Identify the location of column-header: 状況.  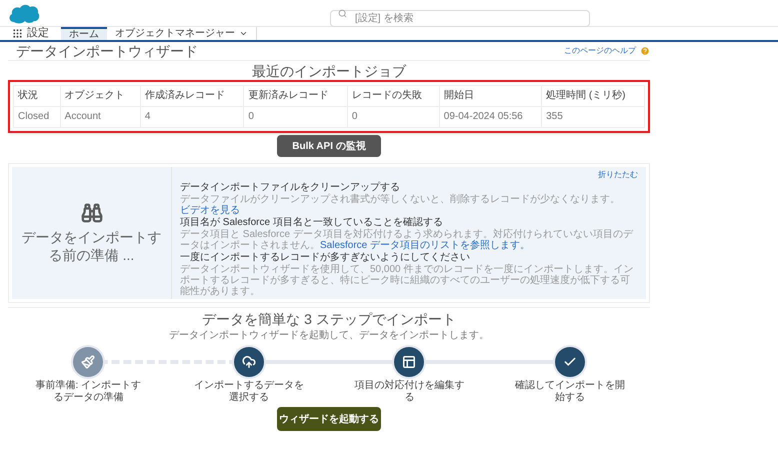
(37, 96).